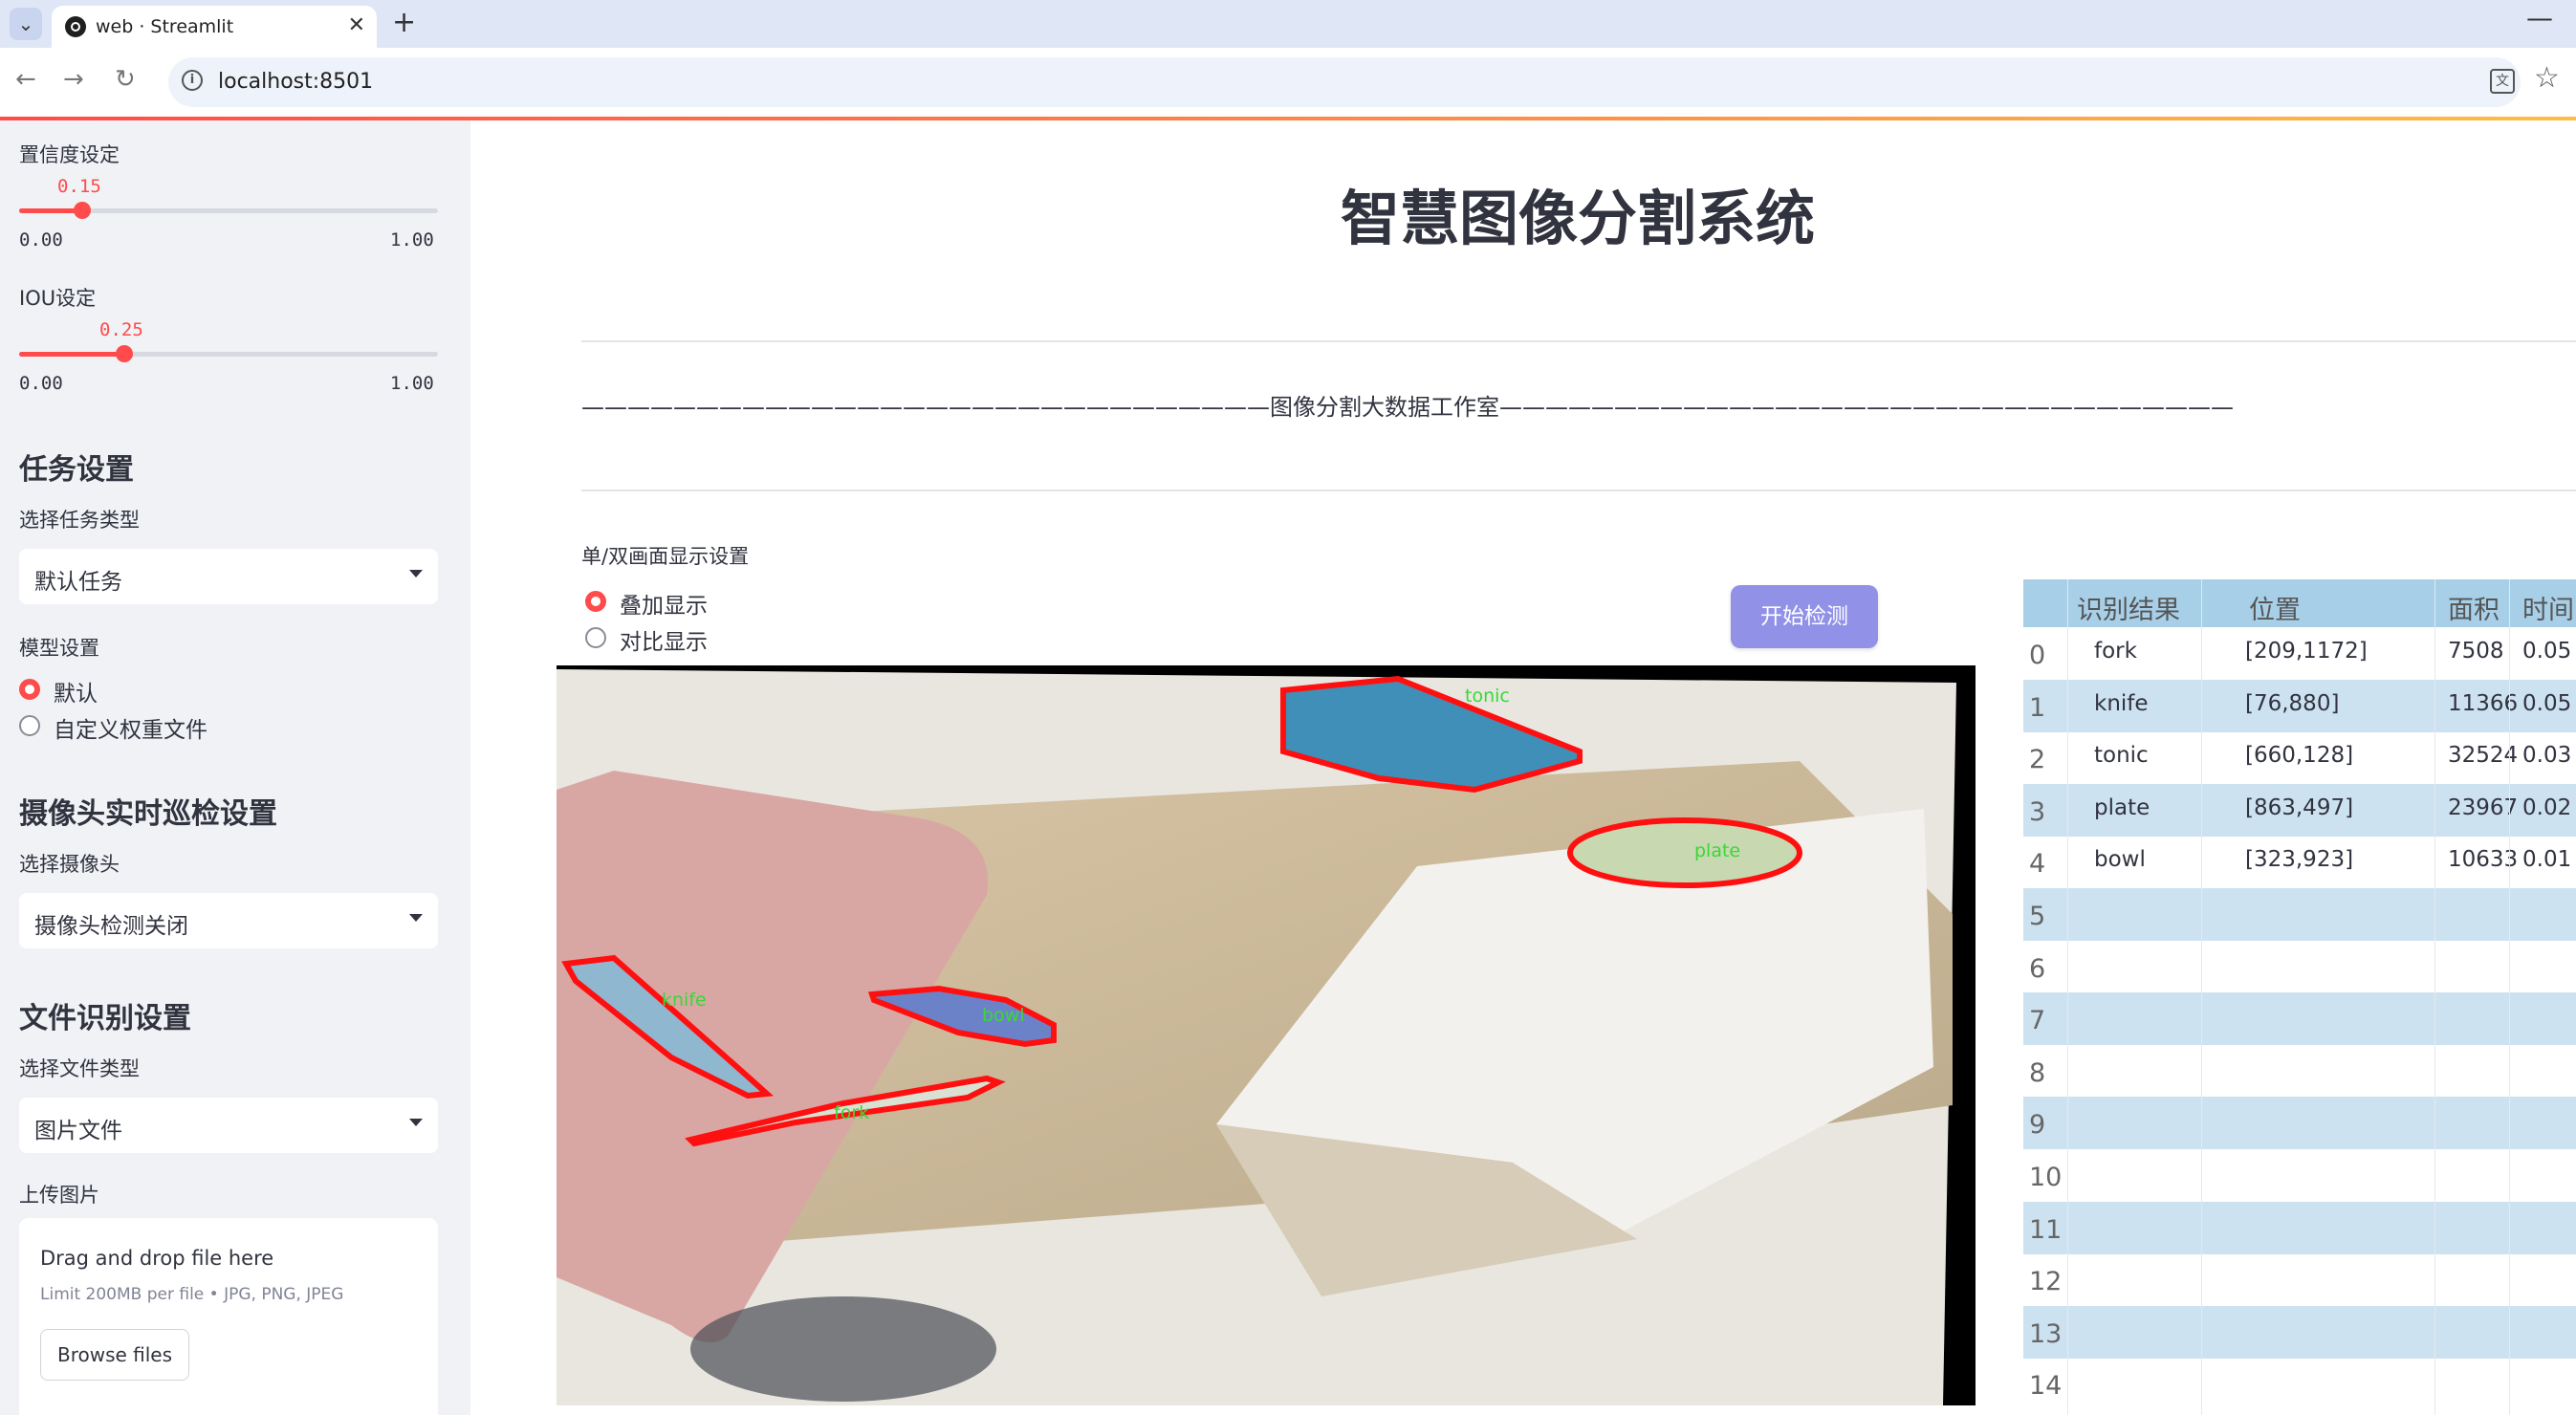 The image size is (2576, 1415). Describe the element at coordinates (69, 154) in the screenshot. I see `confidence-label: 置信度设定` at that location.